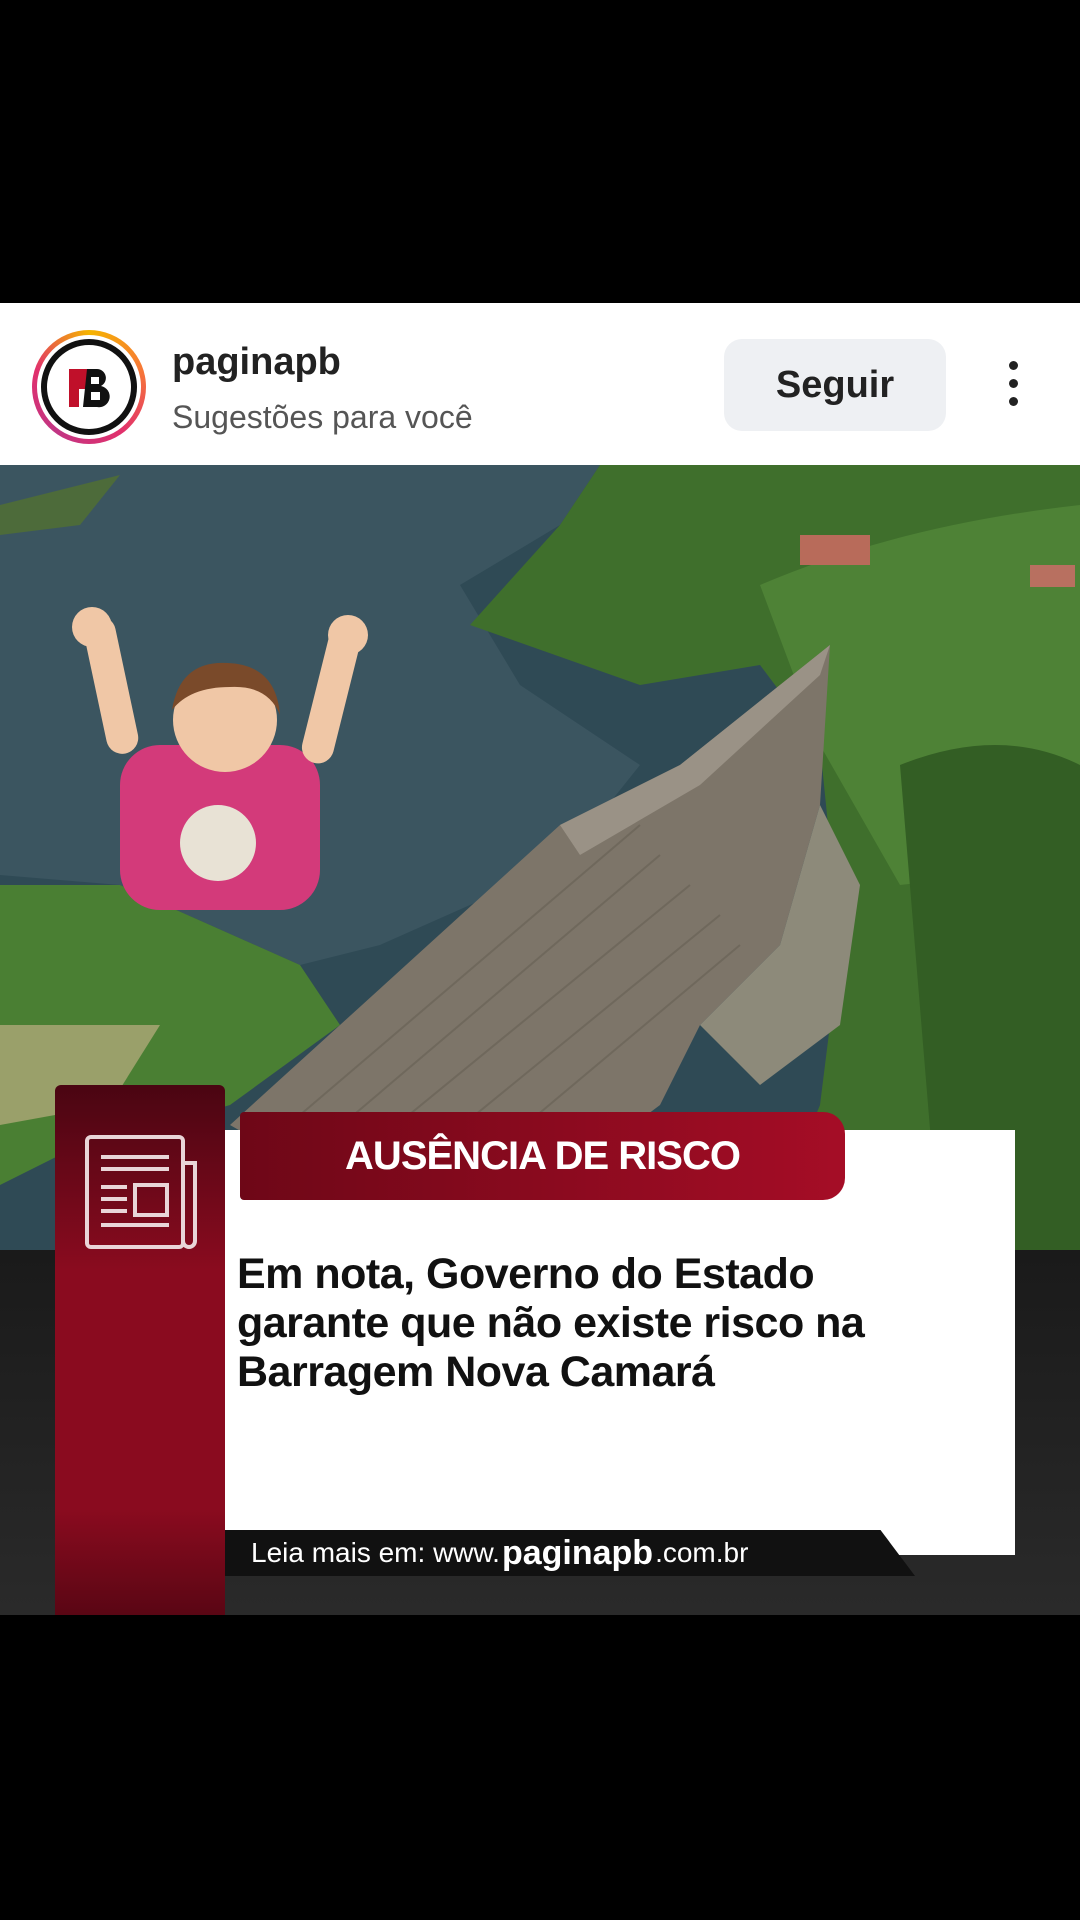 This screenshot has width=1080, height=1920. I want to click on story-ring, so click(89, 387).